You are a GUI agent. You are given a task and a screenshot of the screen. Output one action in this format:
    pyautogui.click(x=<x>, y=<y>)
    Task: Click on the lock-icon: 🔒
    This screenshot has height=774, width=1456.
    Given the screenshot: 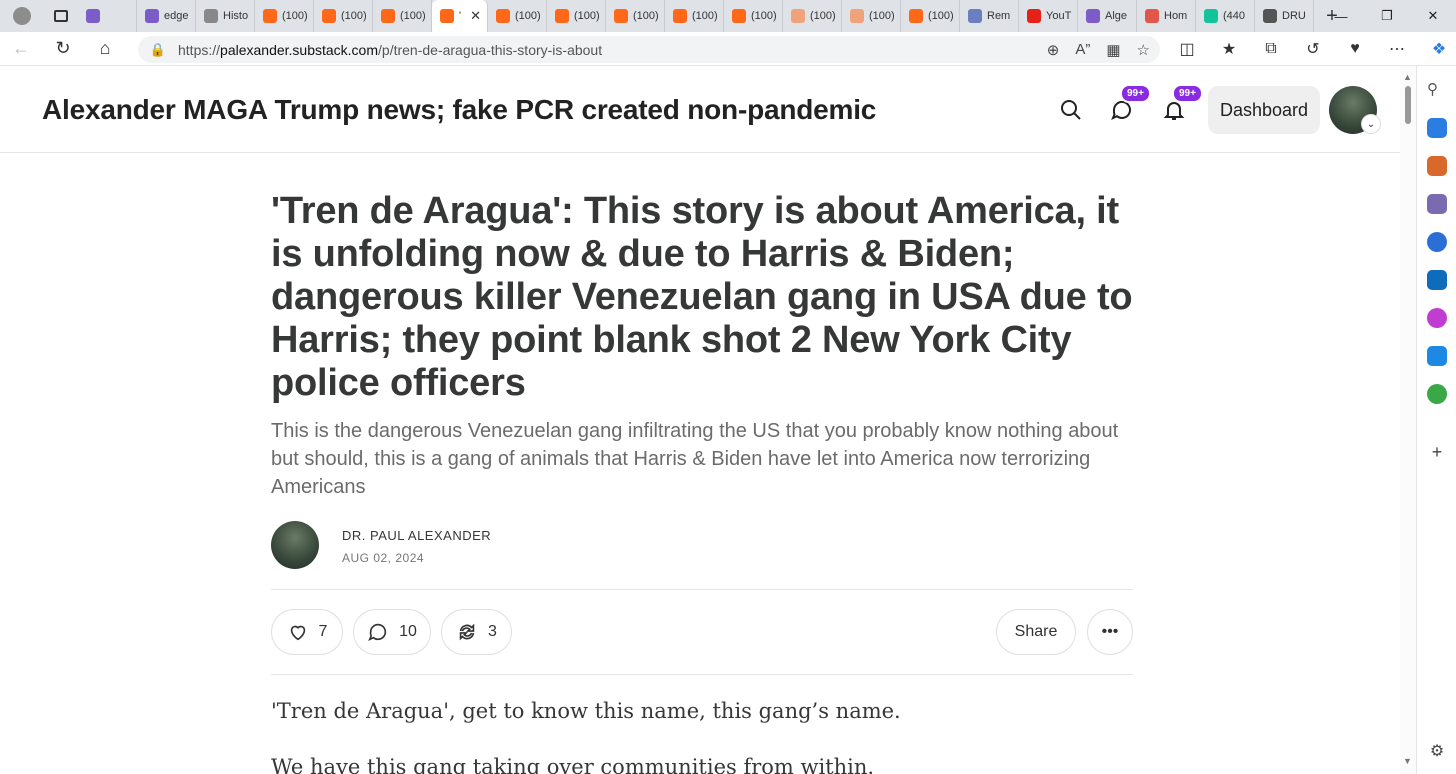 What is the action you would take?
    pyautogui.click(x=158, y=50)
    